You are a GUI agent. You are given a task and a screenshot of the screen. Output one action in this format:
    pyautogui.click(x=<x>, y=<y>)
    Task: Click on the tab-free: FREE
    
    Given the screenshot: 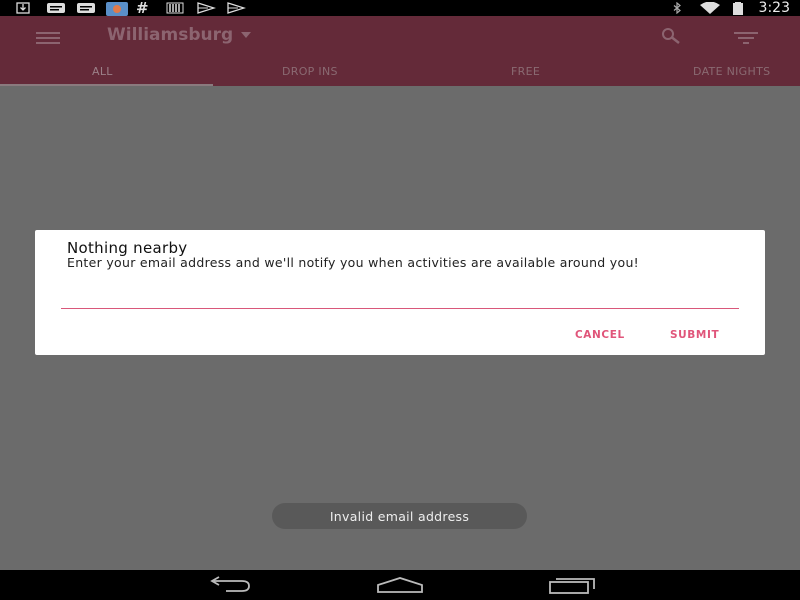 What is the action you would take?
    pyautogui.click(x=525, y=71)
    